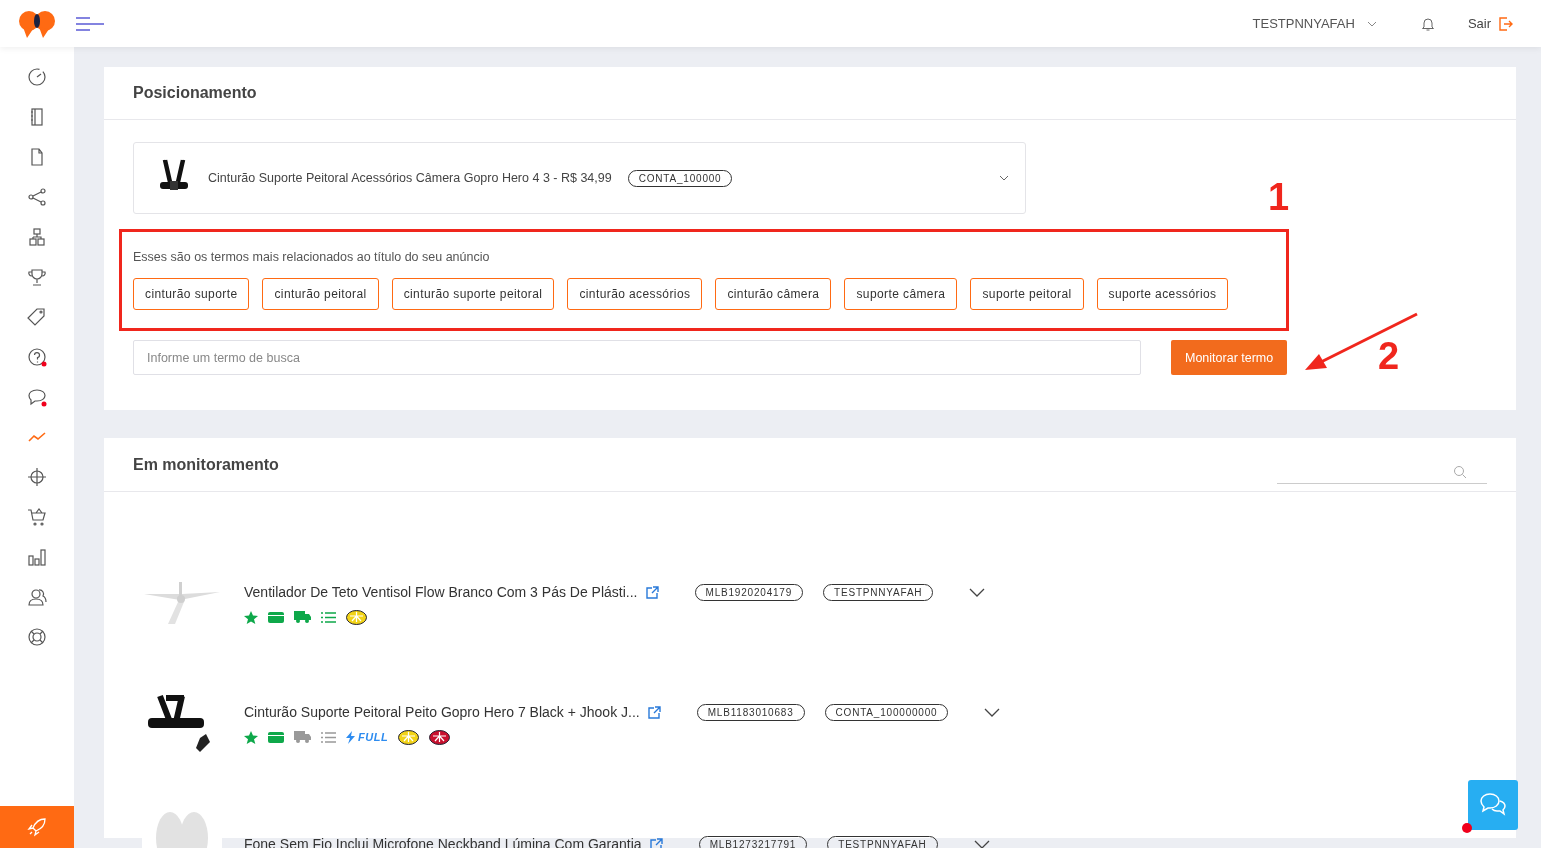 This screenshot has height=848, width=1541. Describe the element at coordinates (1389, 356) in the screenshot. I see `annotation-number: 2` at that location.